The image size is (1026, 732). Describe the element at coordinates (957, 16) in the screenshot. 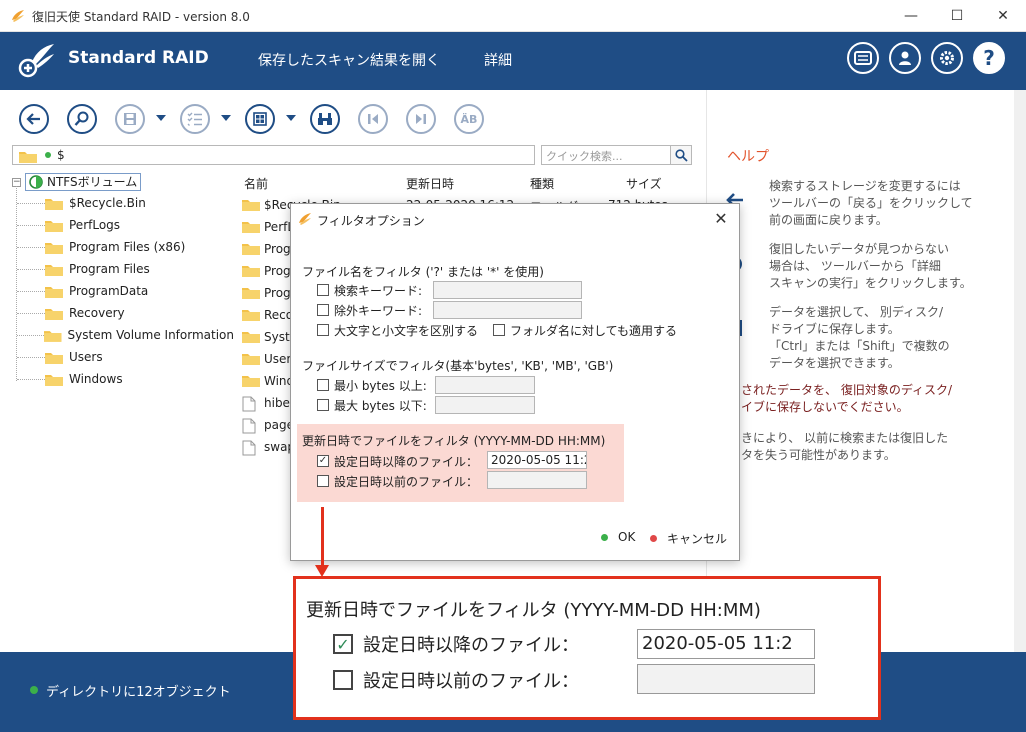

I see `maximize-button: ☐` at that location.